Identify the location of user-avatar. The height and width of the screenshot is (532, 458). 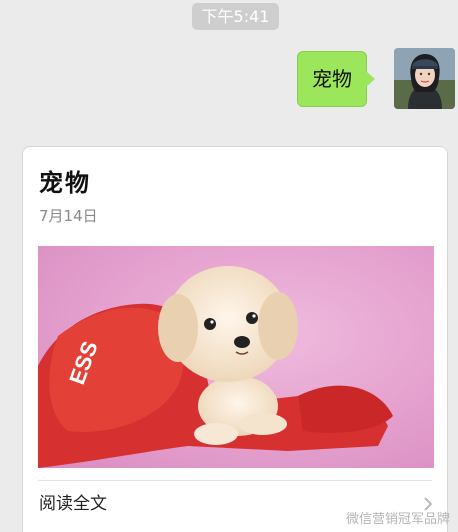
(424, 78).